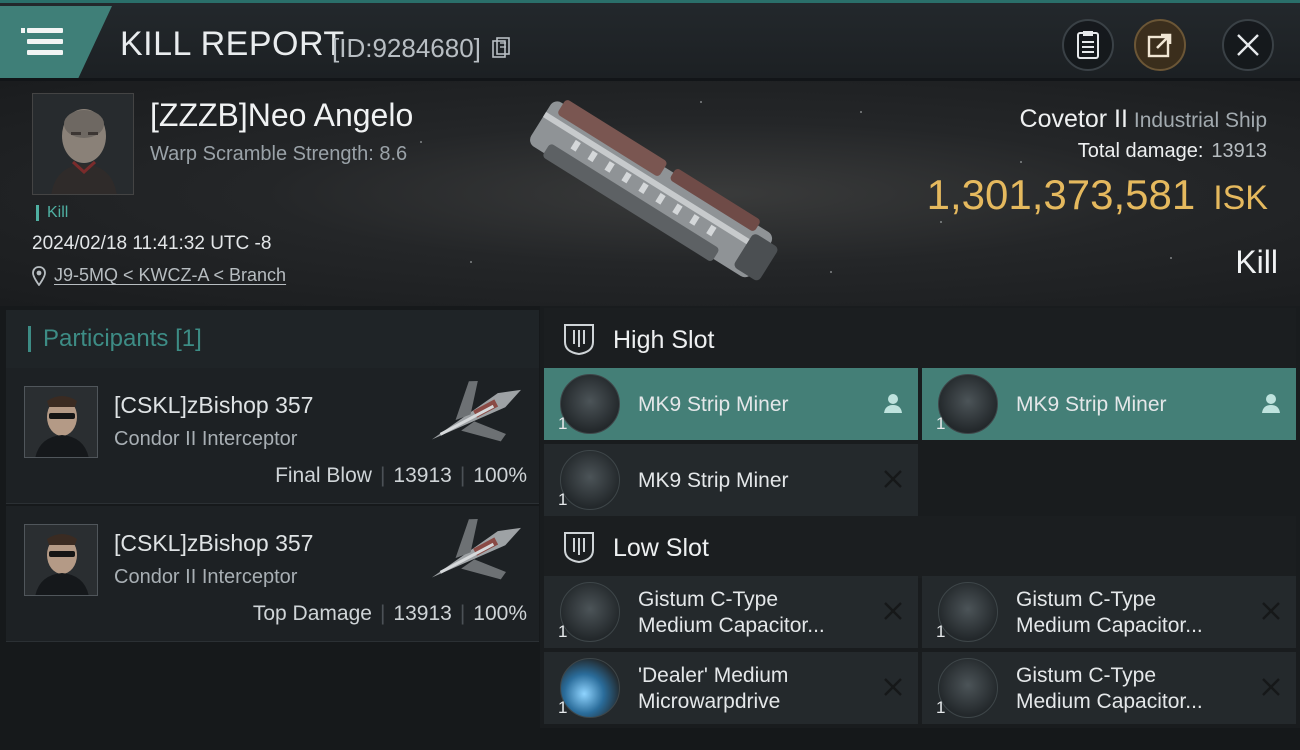 The width and height of the screenshot is (1300, 750). I want to click on total-damage-value: 13913, so click(1239, 151).